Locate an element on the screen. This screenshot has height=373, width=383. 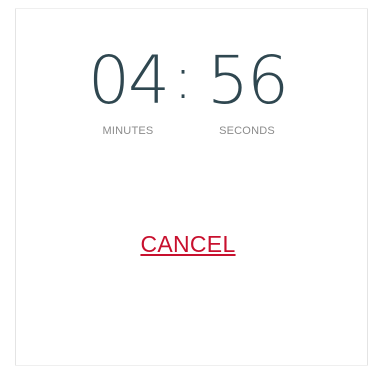
cancel-button: CANCEL is located at coordinates (188, 244).